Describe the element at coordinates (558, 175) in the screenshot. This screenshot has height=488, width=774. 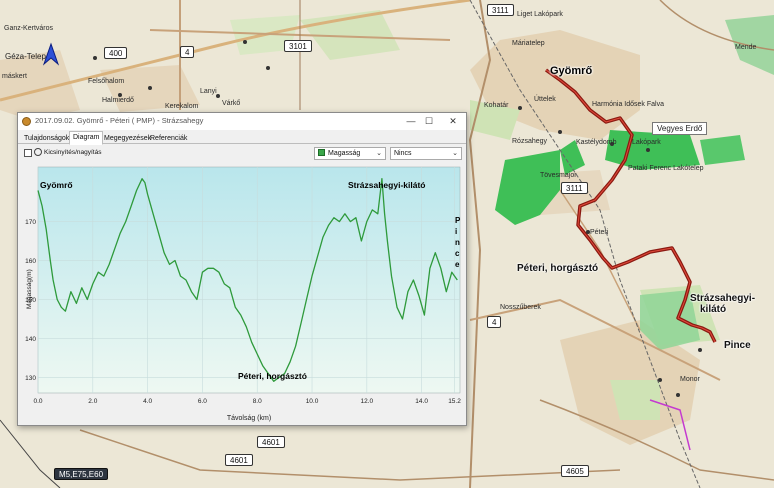
I see `map-label: Tövesmajor` at that location.